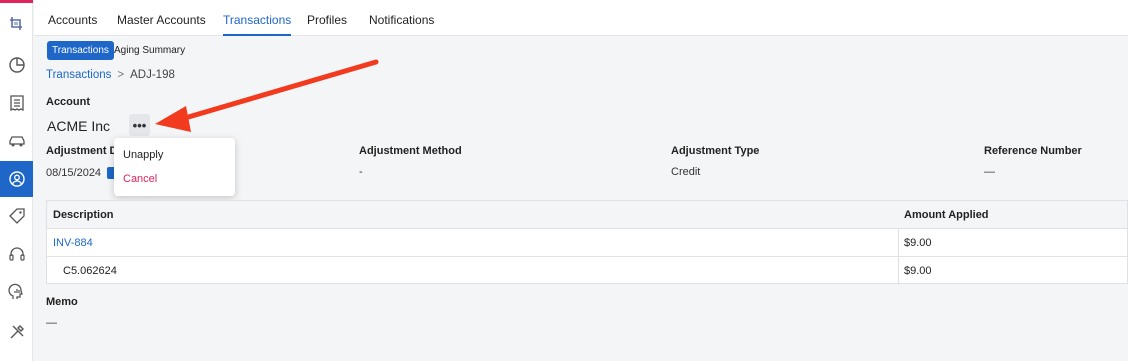 The image size is (1128, 361). What do you see at coordinates (361, 172) in the screenshot?
I see `adjustment-method-value: -` at bounding box center [361, 172].